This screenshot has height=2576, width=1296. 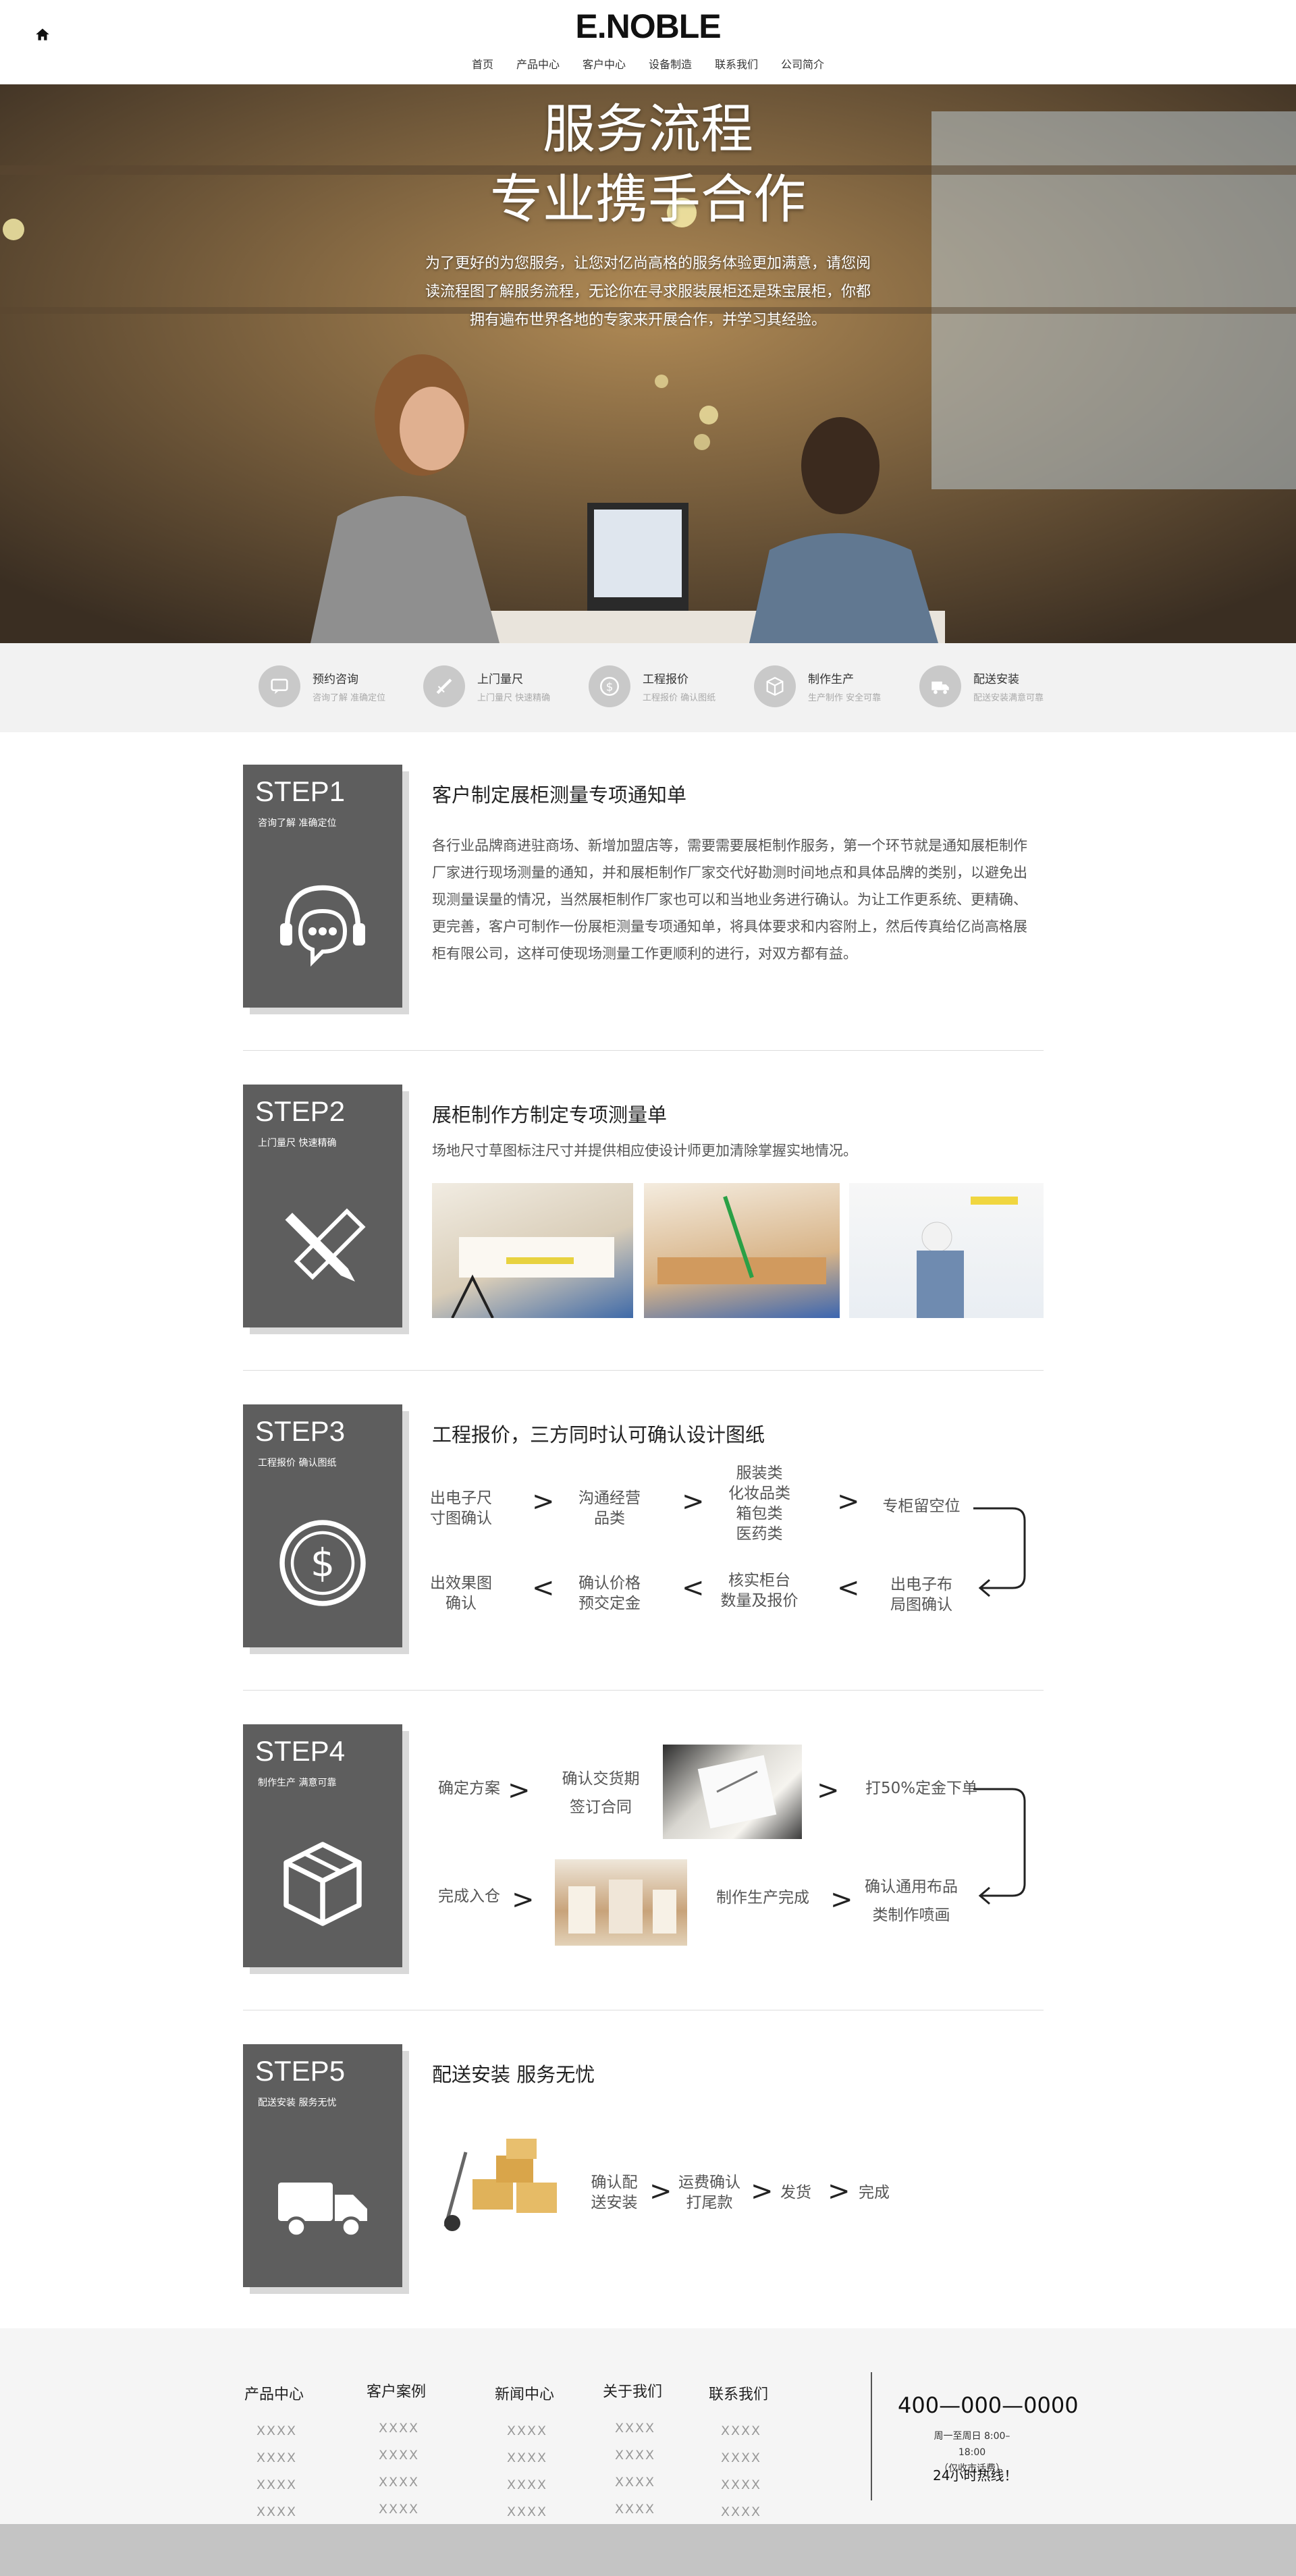 What do you see at coordinates (524, 2393) in the screenshot?
I see `footer-heading: 新闻中心` at bounding box center [524, 2393].